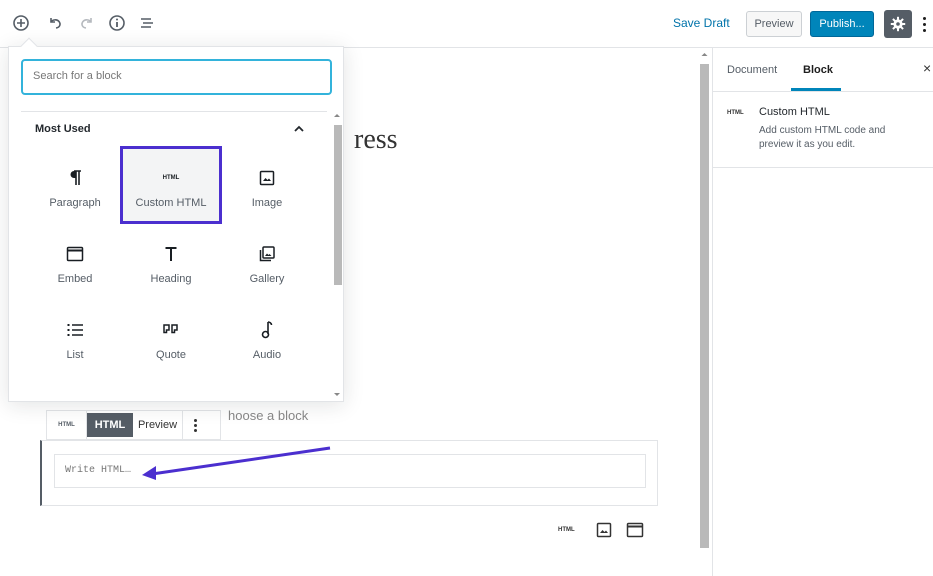 The height and width of the screenshot is (576, 933). Describe the element at coordinates (774, 24) in the screenshot. I see `preview-button: Preview` at that location.